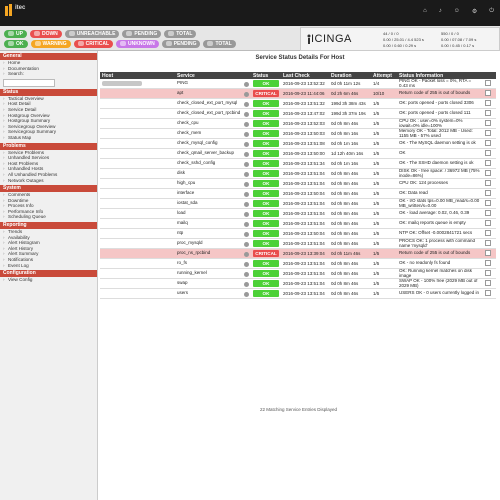 The width and height of the screenshot is (500, 500). What do you see at coordinates (185, 192) in the screenshot?
I see `service-name: interface` at bounding box center [185, 192].